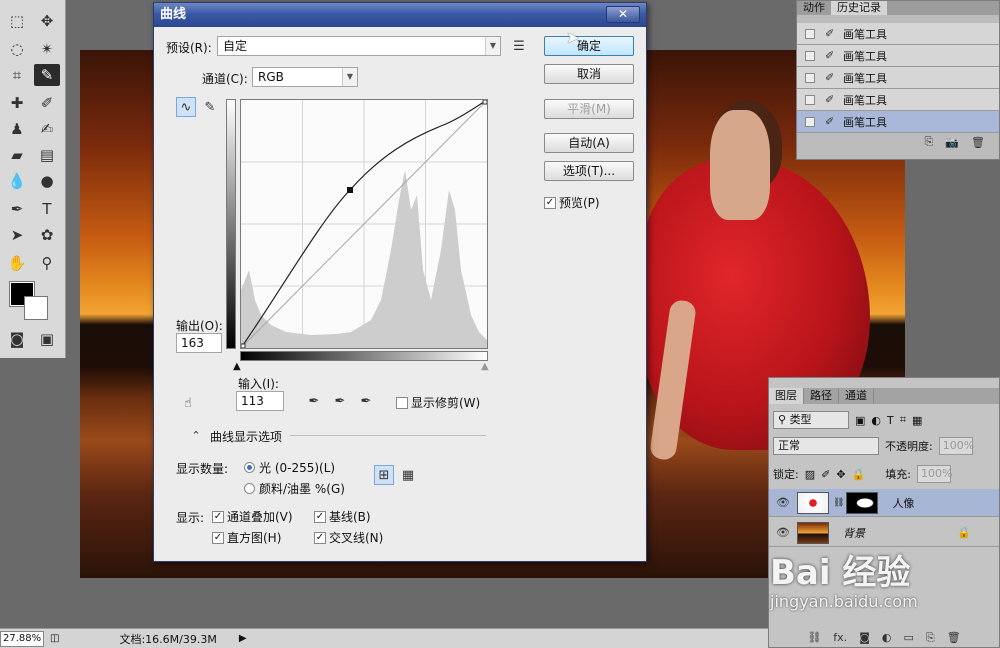  What do you see at coordinates (825, 474) in the screenshot?
I see `lock-paint-icon: ✐` at bounding box center [825, 474].